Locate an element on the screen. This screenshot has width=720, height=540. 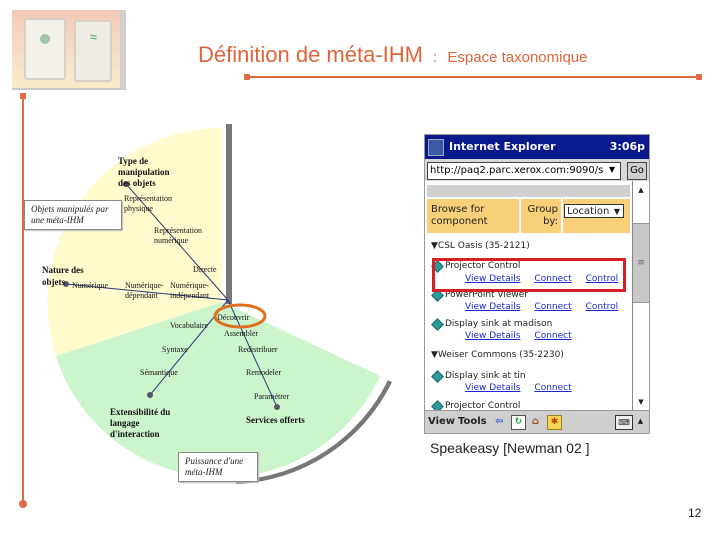
axis-title-services: Services offerts is located at coordinates (275, 420).